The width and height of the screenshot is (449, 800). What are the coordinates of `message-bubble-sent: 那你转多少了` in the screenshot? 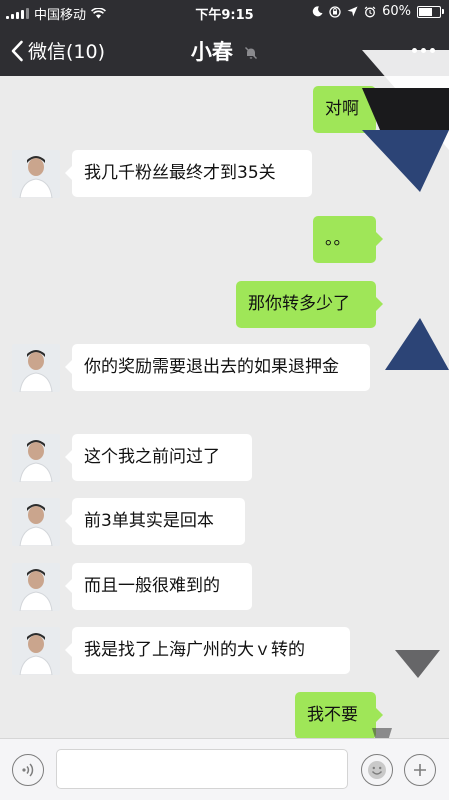 It's located at (309, 304).